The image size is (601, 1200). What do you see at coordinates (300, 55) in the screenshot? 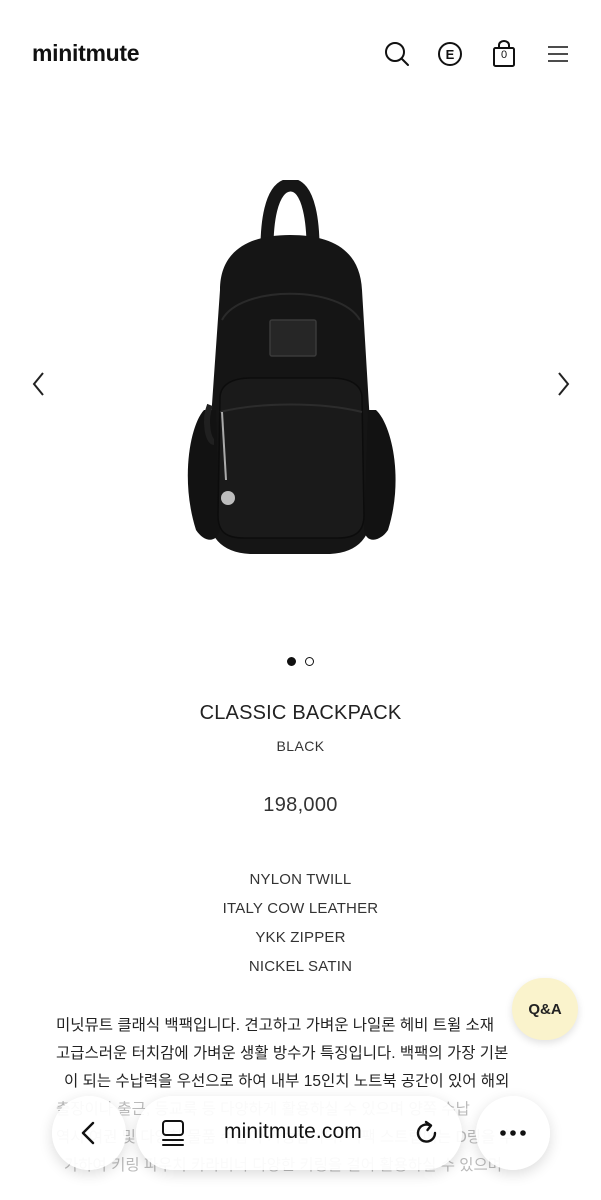
I see `site-header: minitmute E 0` at bounding box center [300, 55].